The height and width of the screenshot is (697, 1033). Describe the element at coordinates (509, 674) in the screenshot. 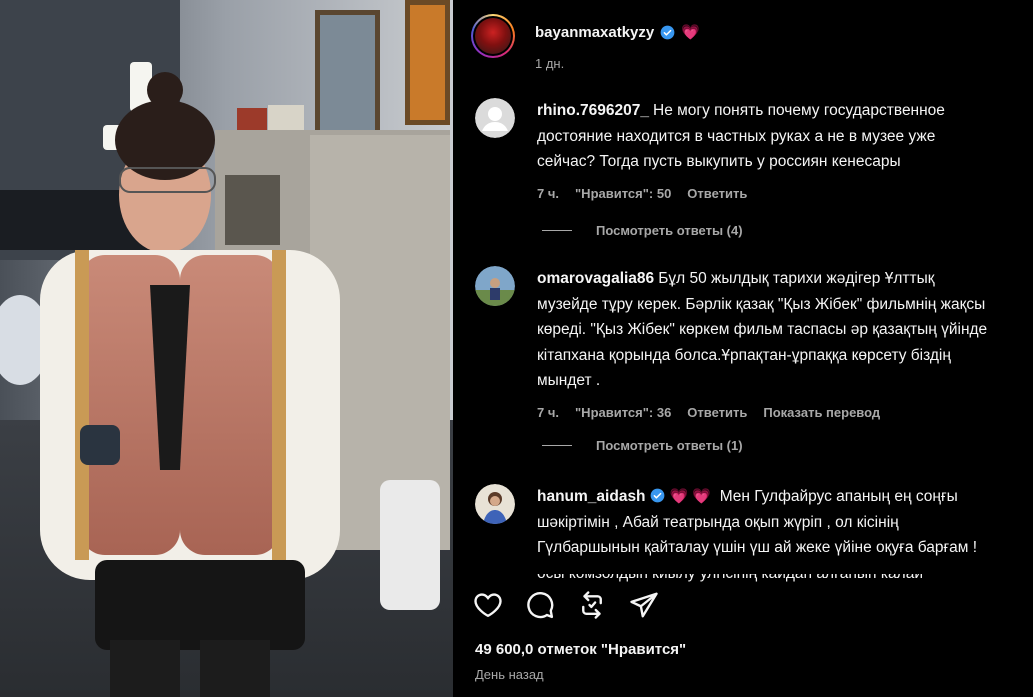

I see `post-date: День назад` at that location.